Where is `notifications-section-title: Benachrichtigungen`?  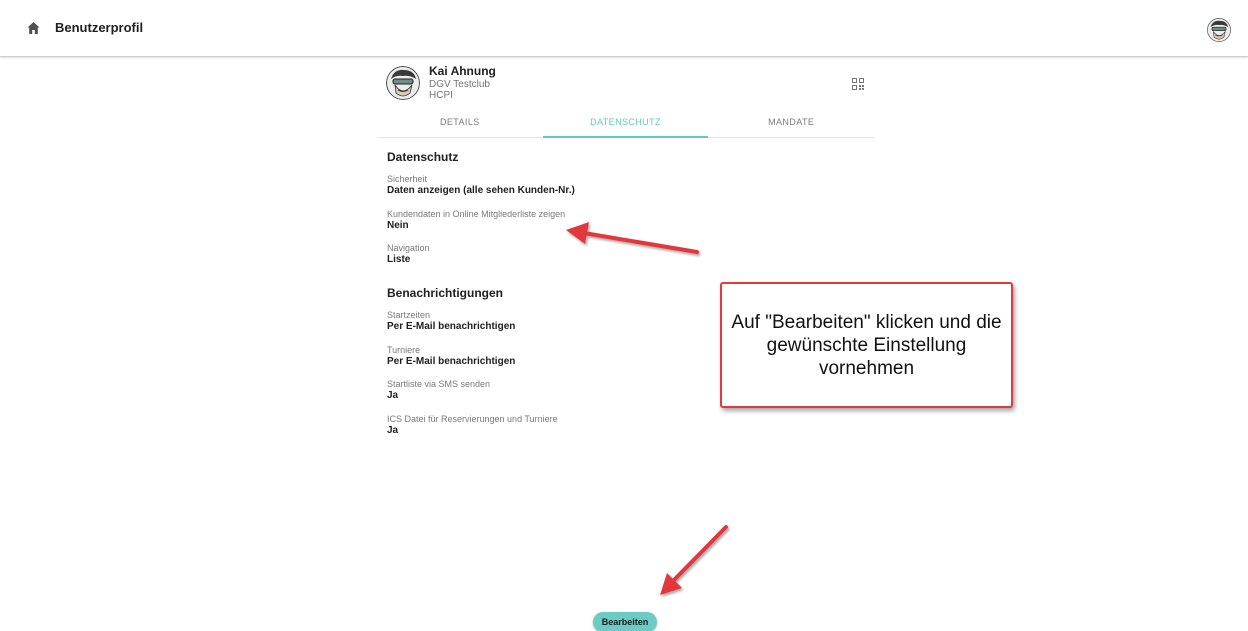
notifications-section-title: Benachrichtigungen is located at coordinates (445, 293).